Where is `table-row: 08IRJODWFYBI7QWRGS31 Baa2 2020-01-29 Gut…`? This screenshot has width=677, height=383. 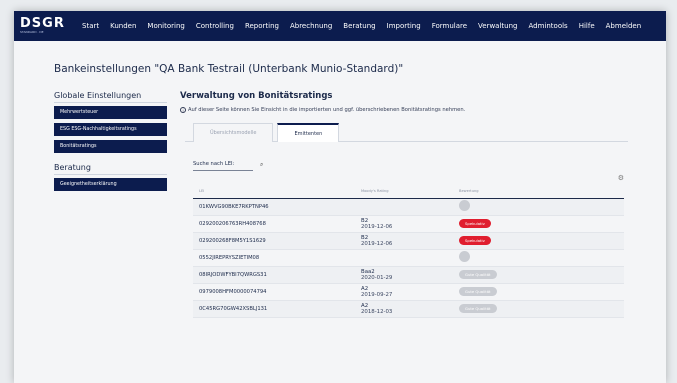
table-row: 08IRJODWFYBI7QWRGS31 Baa2 2020-01-29 Gut… is located at coordinates (408, 275).